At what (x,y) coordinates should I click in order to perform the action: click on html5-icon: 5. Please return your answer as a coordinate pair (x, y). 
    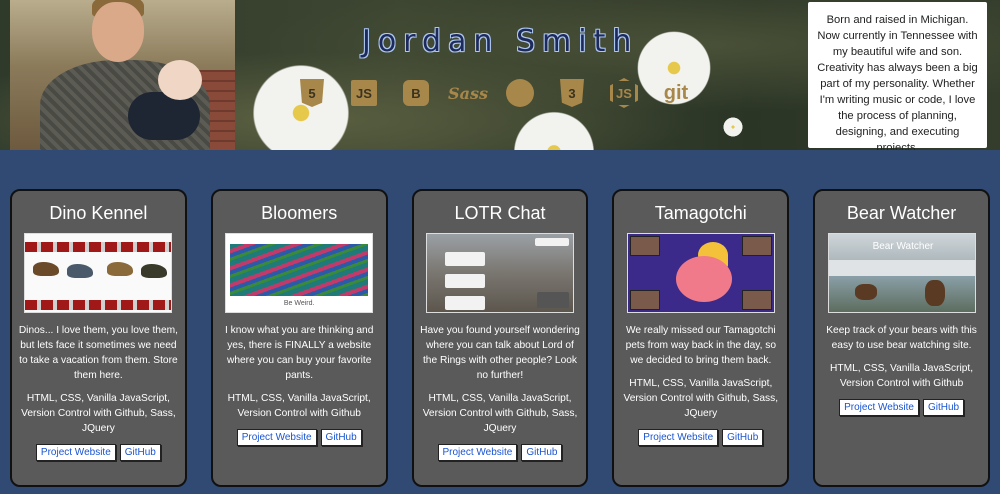
    Looking at the image, I should click on (312, 93).